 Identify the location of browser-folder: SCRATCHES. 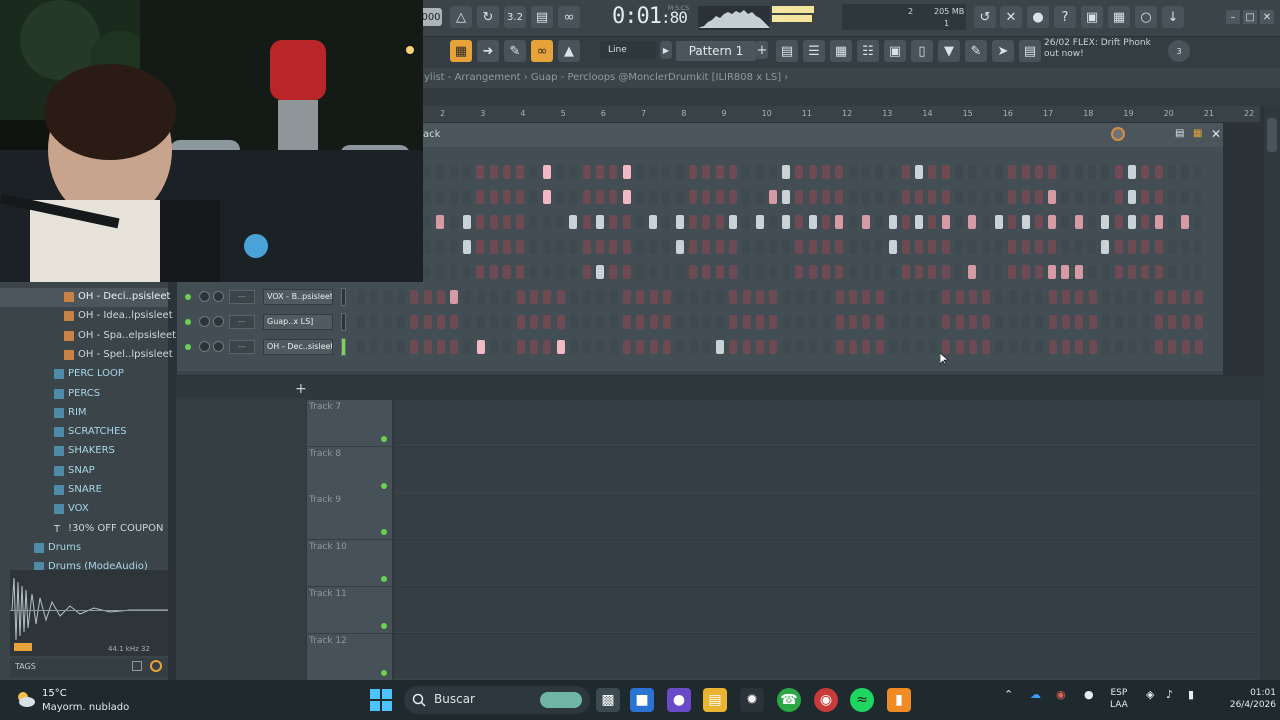
(84, 432).